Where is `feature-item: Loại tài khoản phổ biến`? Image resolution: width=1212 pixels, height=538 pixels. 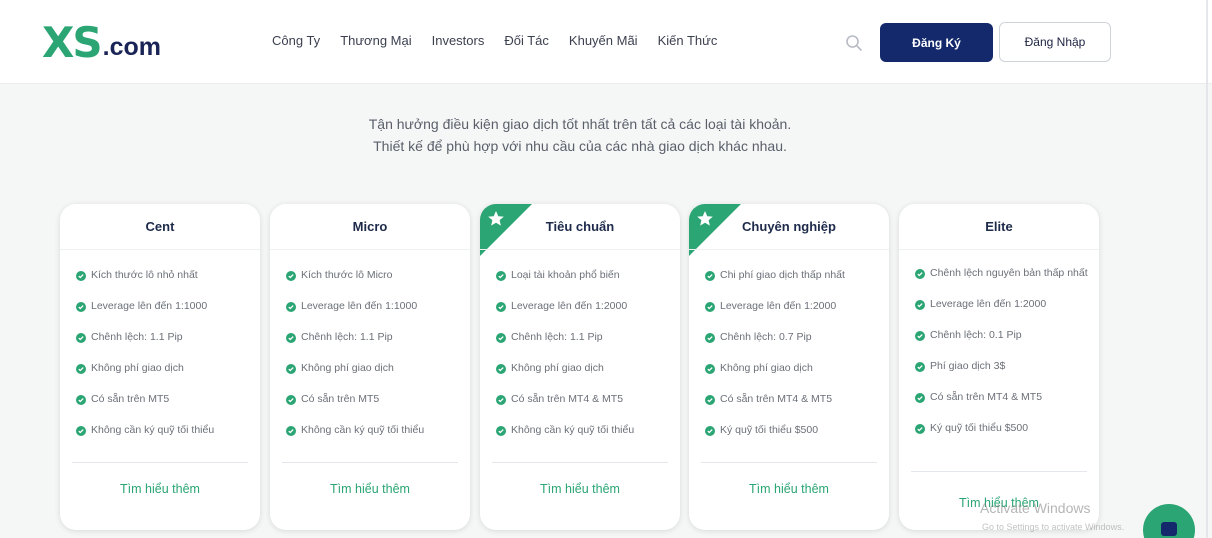
feature-item: Loại tài khoản phổ biến is located at coordinates (585, 275).